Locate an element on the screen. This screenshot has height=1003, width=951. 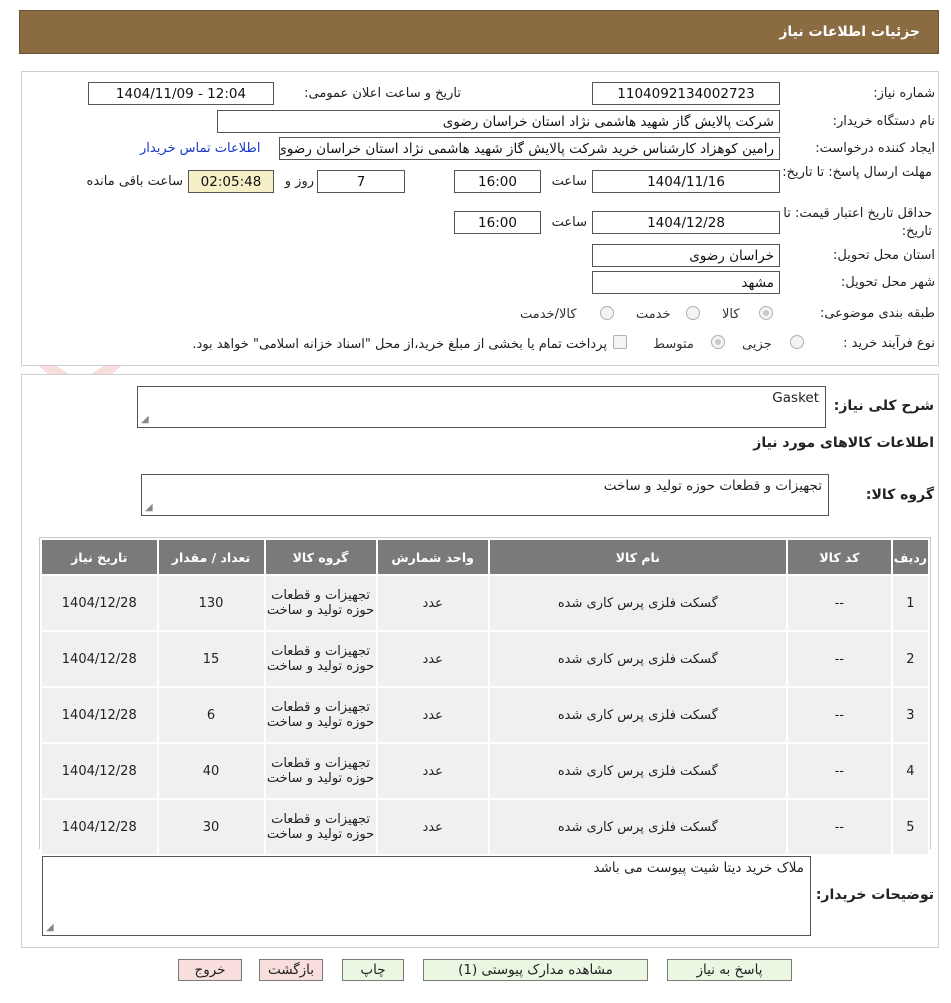
process-radio-medium is located at coordinates (718, 342).